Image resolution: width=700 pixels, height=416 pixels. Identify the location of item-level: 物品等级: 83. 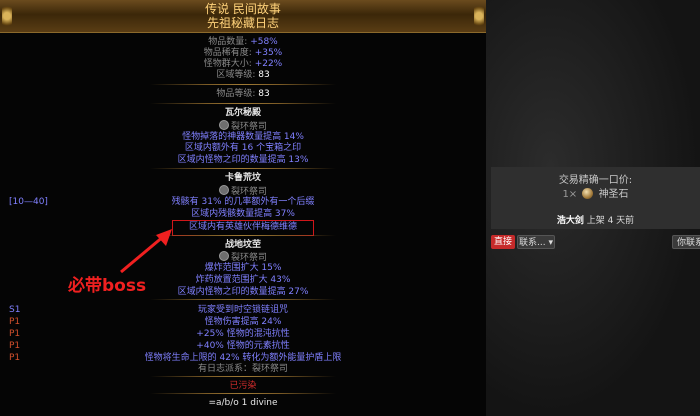
(243, 94).